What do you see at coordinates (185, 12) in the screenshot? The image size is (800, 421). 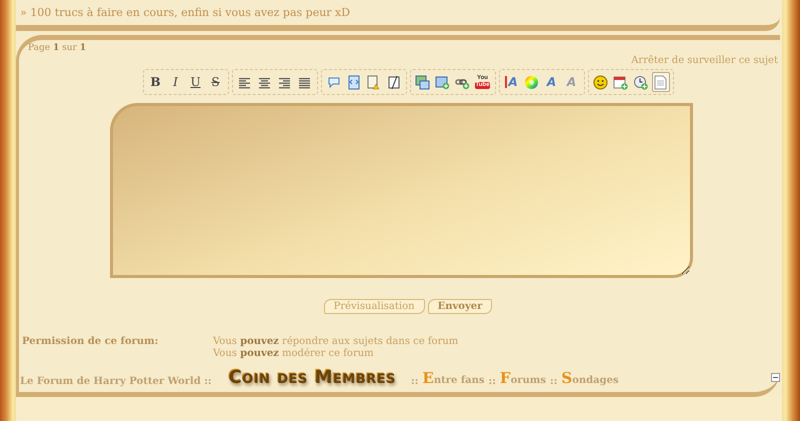 I see `previous-post-link: » 100 trucs à faire en cours, enfin si vous avez pas peur xD` at bounding box center [185, 12].